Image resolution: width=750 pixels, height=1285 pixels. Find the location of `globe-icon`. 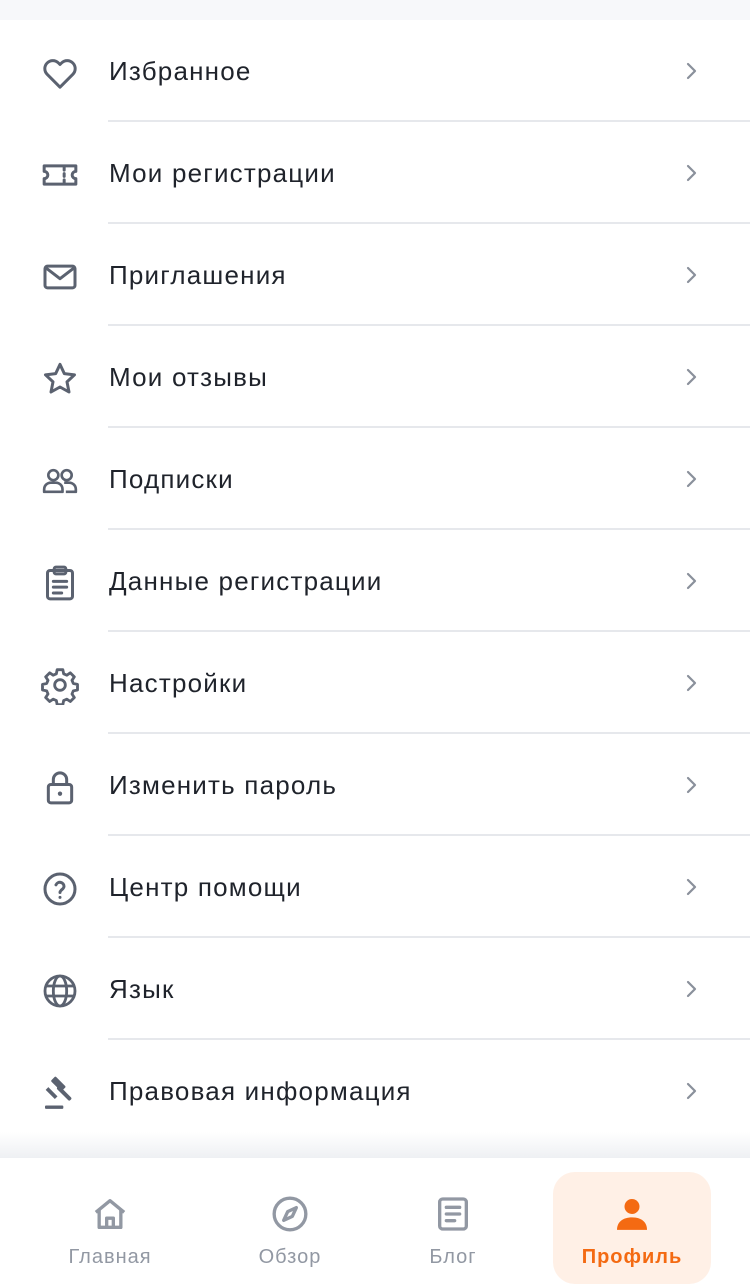

globe-icon is located at coordinates (60, 991).